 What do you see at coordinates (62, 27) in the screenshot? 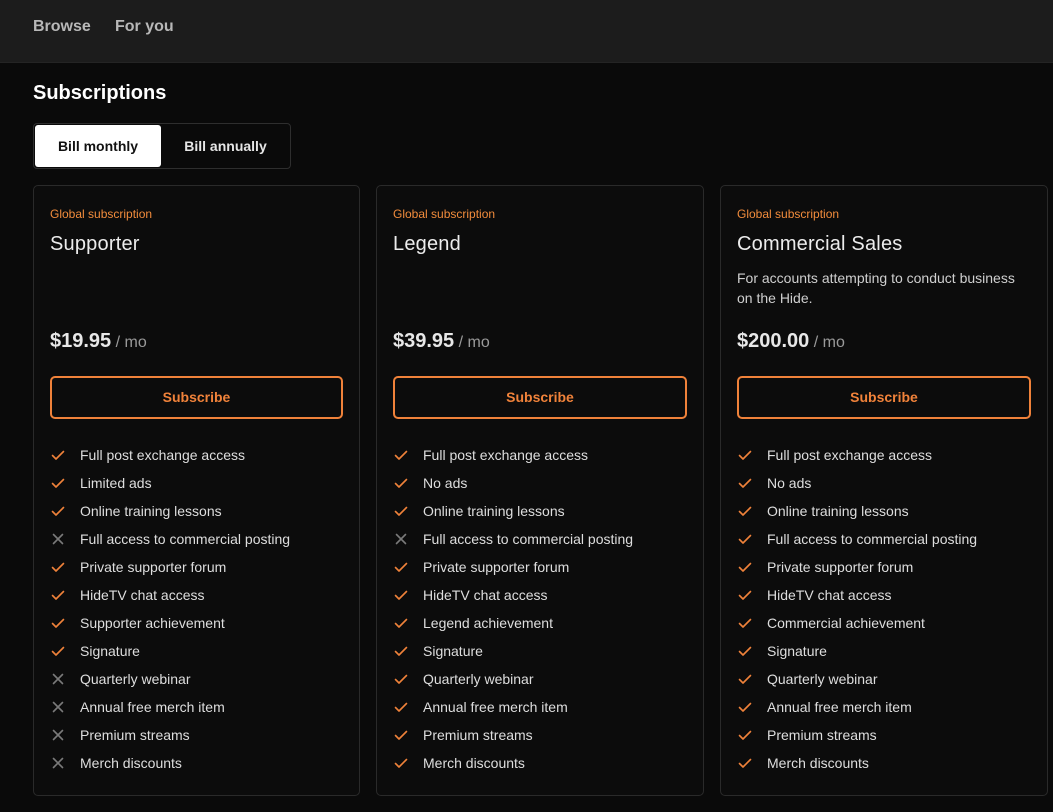
I see `nav-browse-link: Browse` at bounding box center [62, 27].